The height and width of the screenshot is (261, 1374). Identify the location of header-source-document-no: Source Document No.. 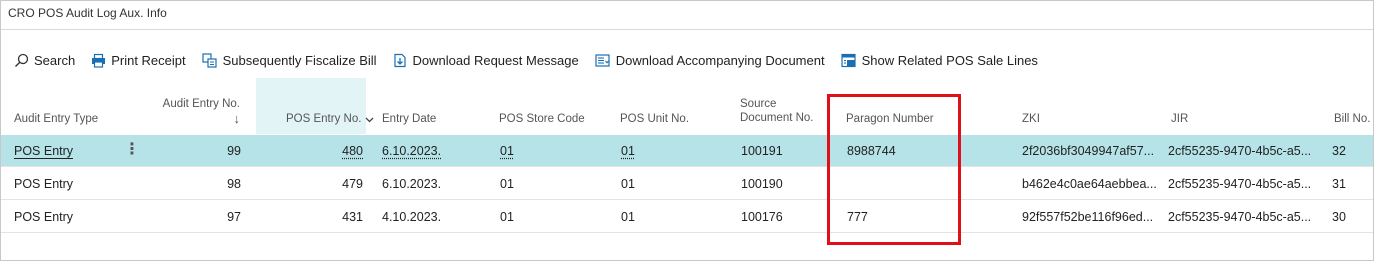
(777, 111).